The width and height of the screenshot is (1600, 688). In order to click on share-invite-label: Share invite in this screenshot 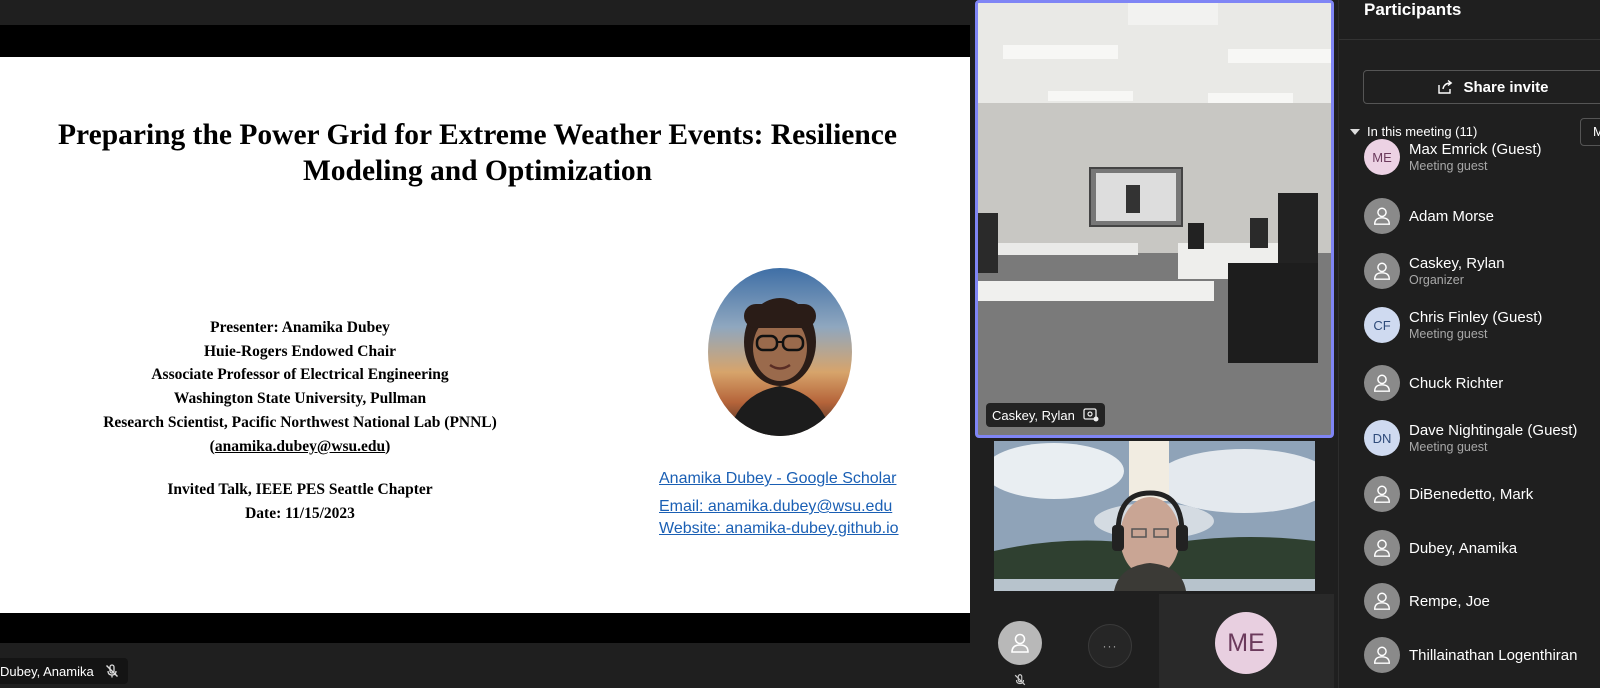, I will do `click(1506, 87)`.